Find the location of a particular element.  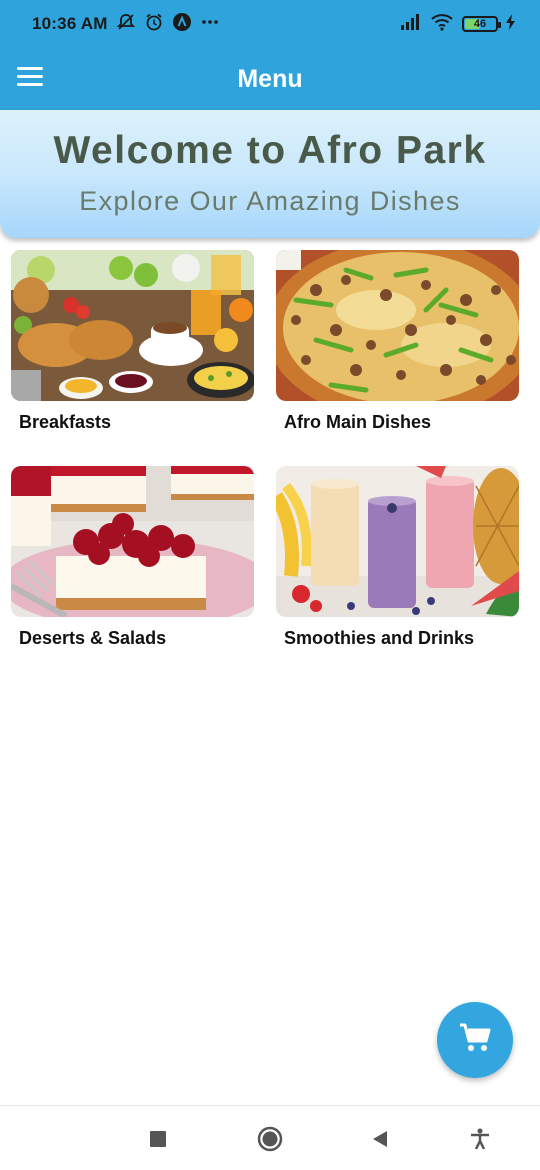

category-card-breakfasts: Breakfasts is located at coordinates (132, 341).